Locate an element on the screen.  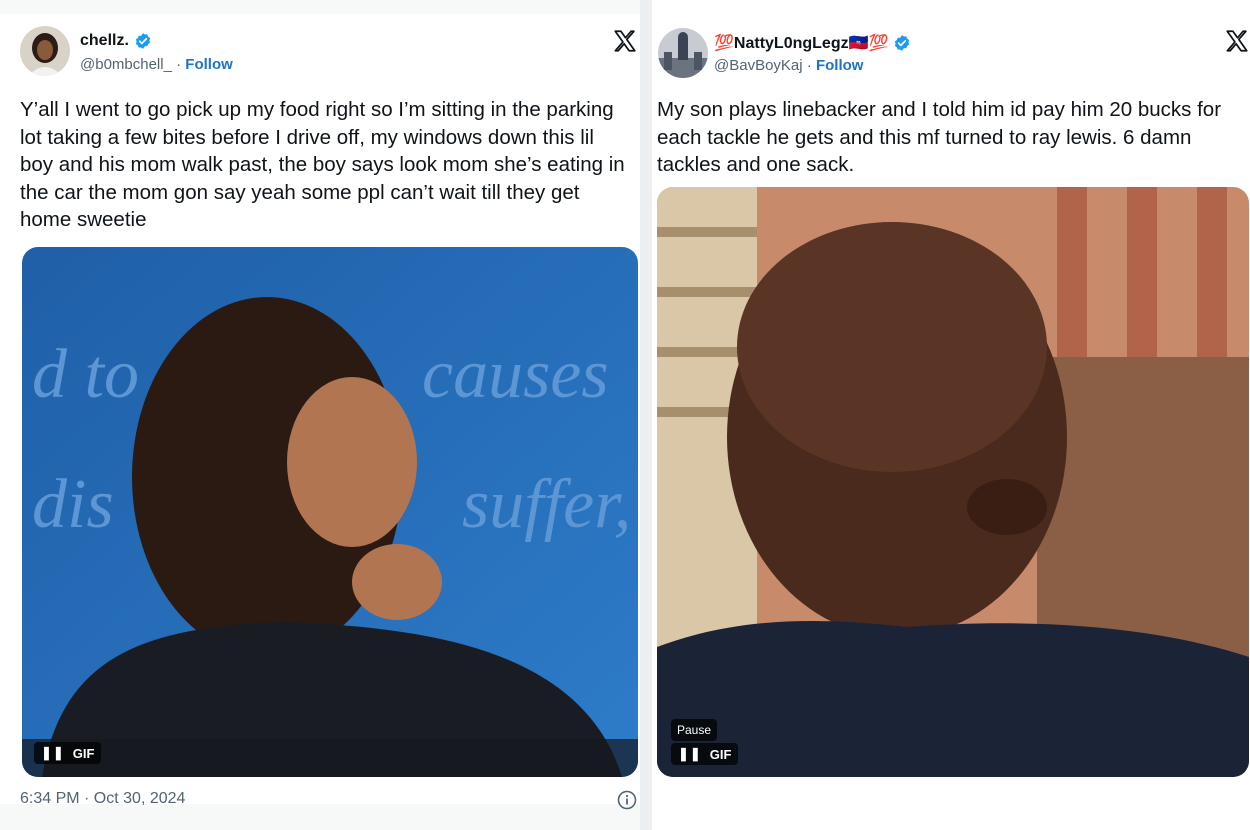
bg-word-1: d to is located at coordinates (85, 374).